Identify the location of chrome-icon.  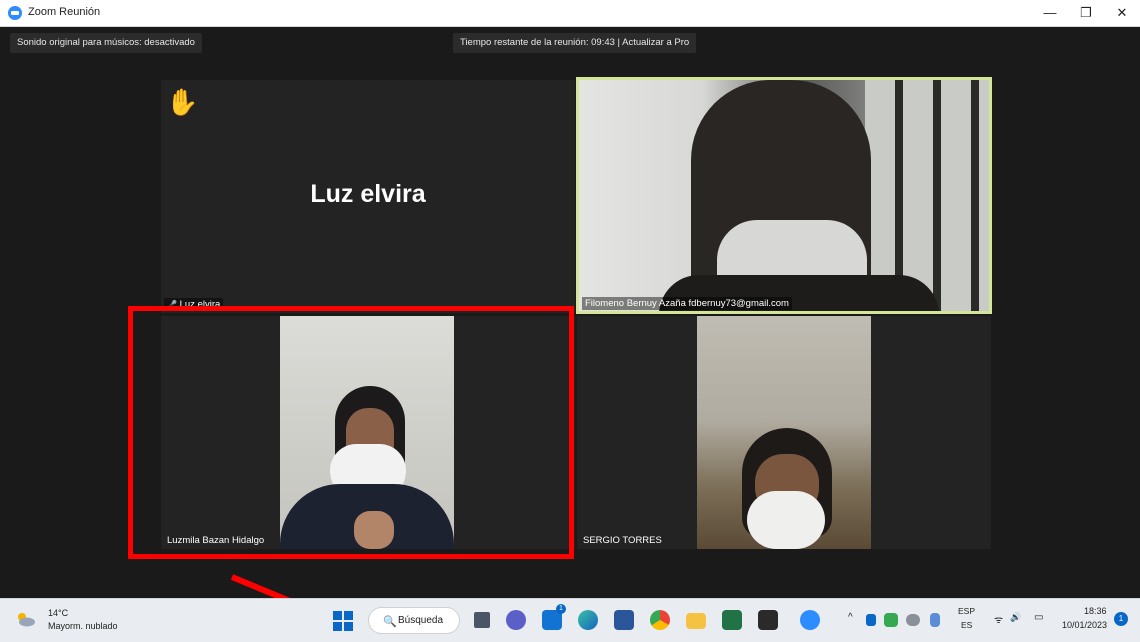
(660, 620).